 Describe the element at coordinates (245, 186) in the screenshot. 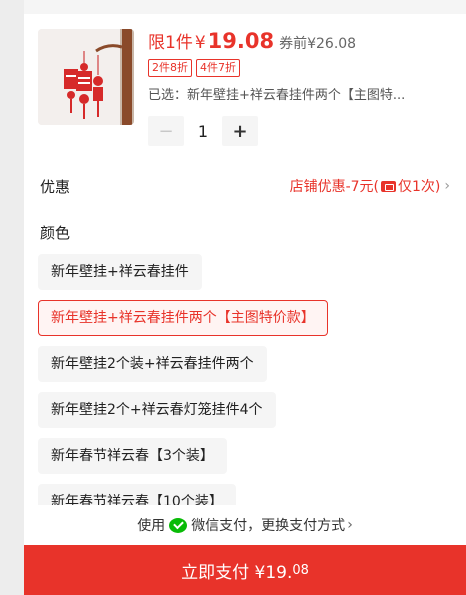

I see `promo-row: 优惠 店铺优惠-7元( 仅1次) ›` at that location.